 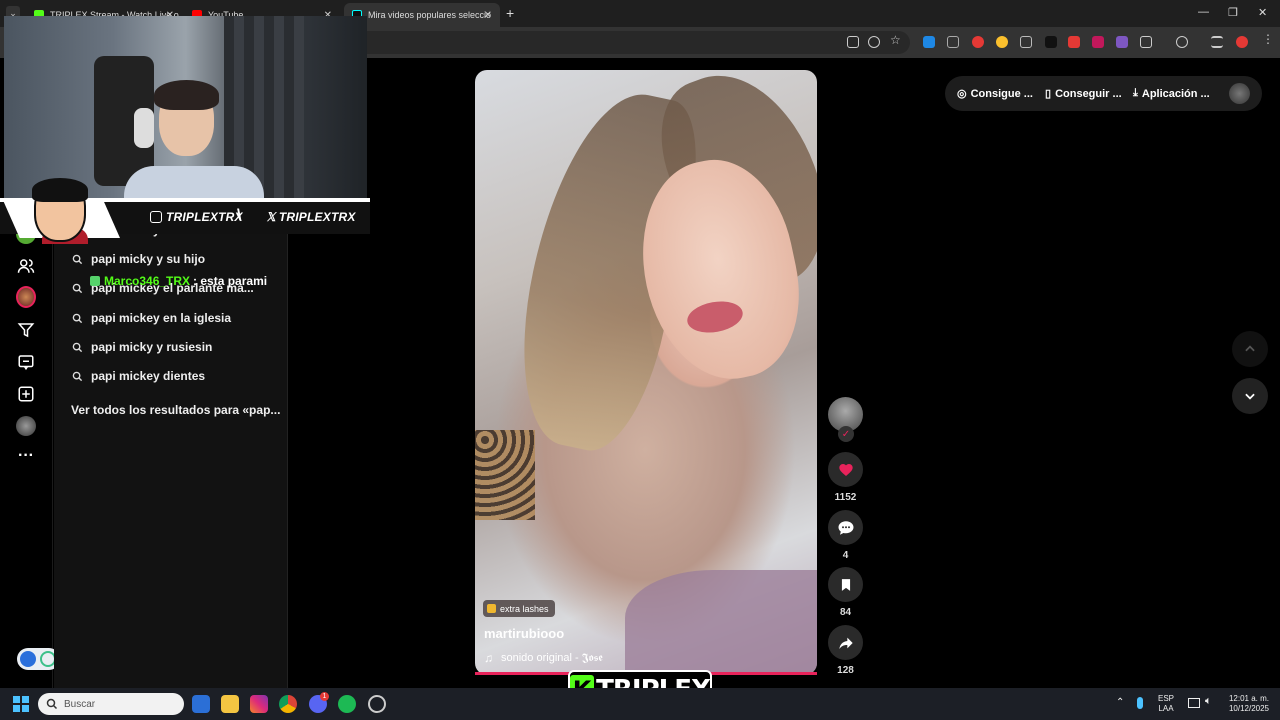 I want to click on extension-9-icon, so click(x=1122, y=42).